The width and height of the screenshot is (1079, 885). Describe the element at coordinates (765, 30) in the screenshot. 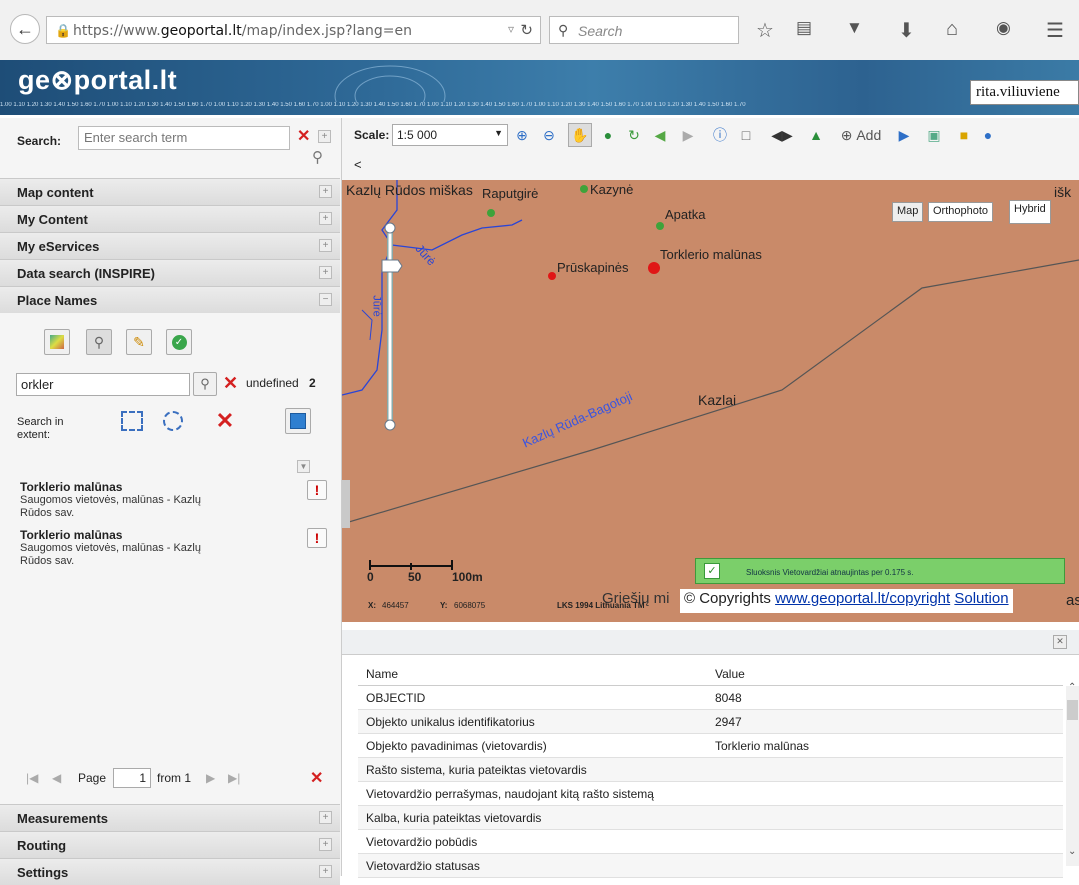

I see `bookmark-star-icon: ☆` at that location.